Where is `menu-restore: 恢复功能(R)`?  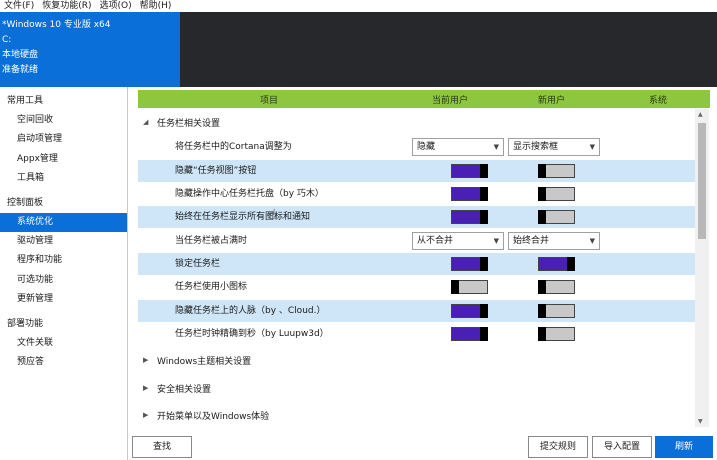
menu-restore: 恢复功能(R) is located at coordinates (66, 6).